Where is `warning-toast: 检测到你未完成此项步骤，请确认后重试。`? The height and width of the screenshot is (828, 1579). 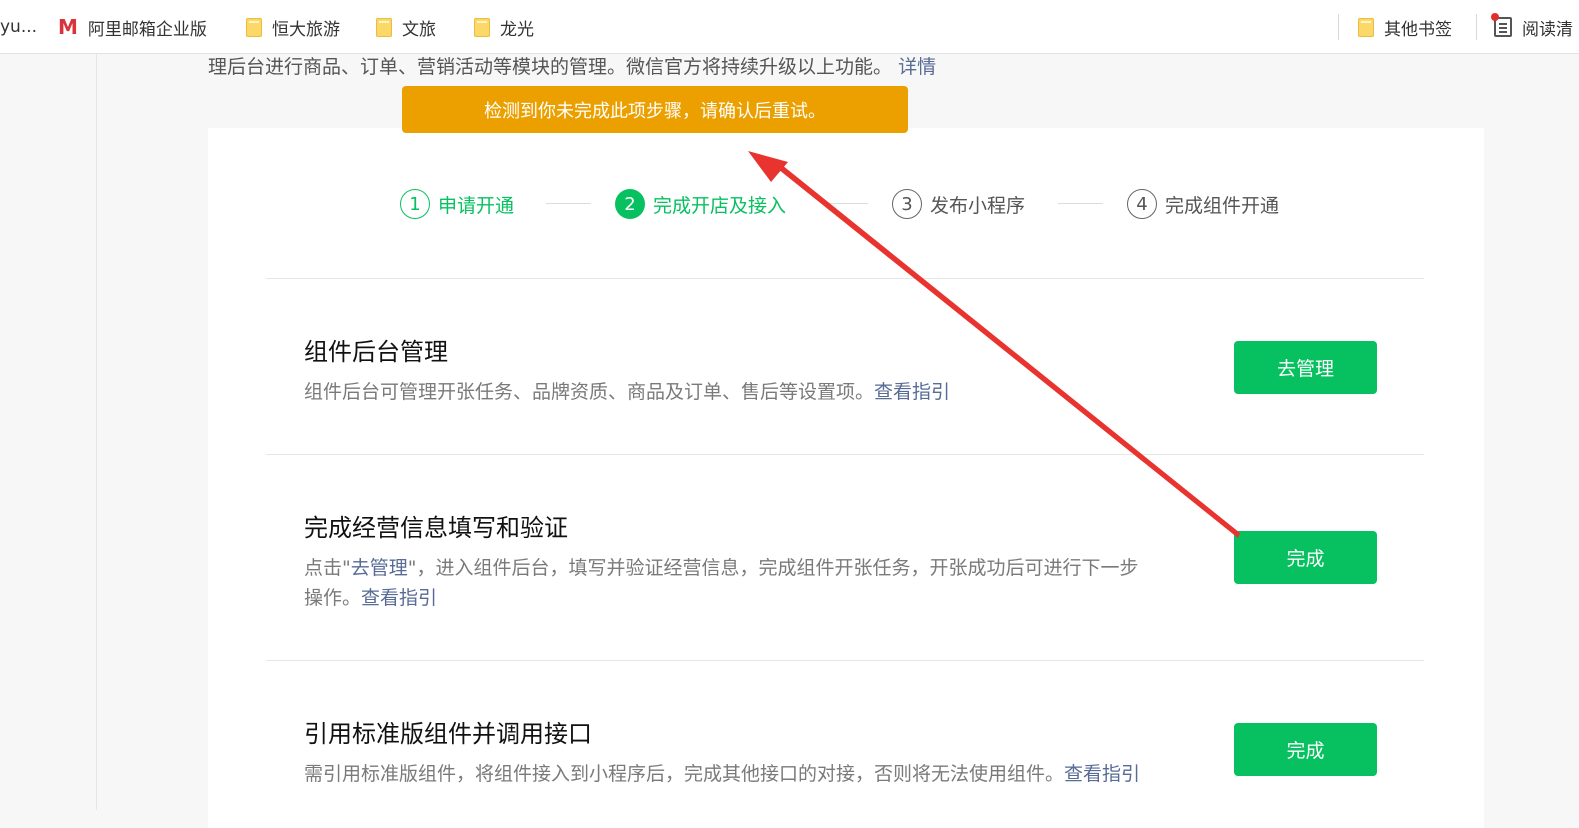 warning-toast: 检测到你未完成此项步骤，请确认后重试。 is located at coordinates (655, 109).